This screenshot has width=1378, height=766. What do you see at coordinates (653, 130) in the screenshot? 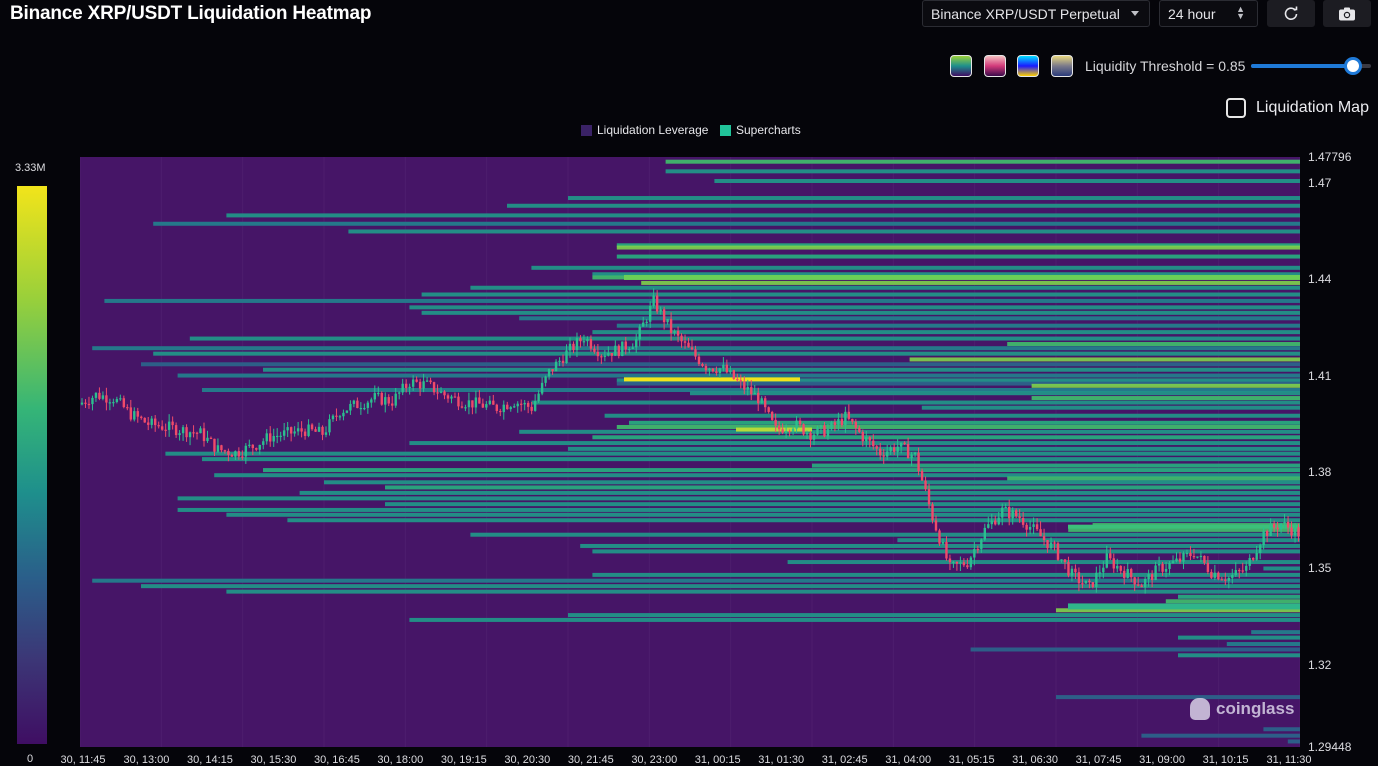
I see `legend-label: Liquidation Leverage` at bounding box center [653, 130].